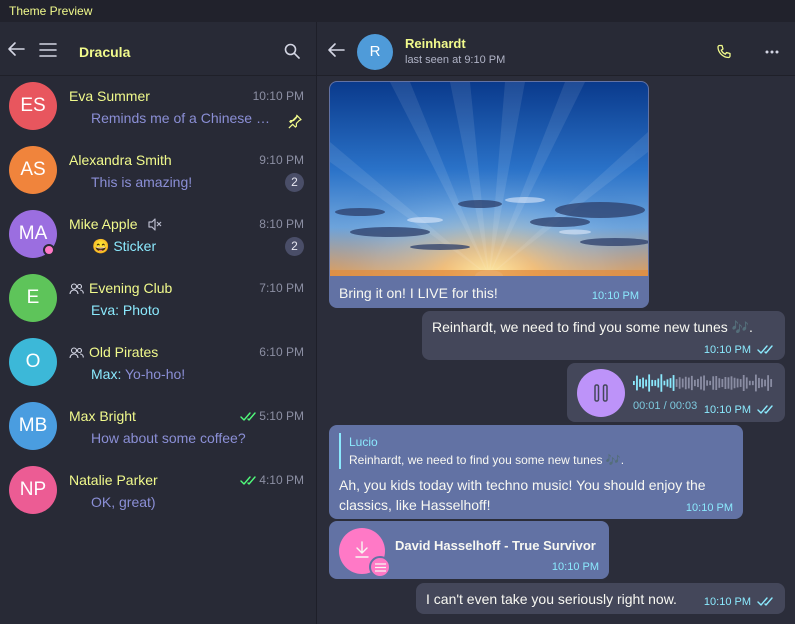 The image size is (795, 624). Describe the element at coordinates (556, 49) in the screenshot. I see `conversation-header: R Reinhardt last seen at 9:10 PM` at that location.